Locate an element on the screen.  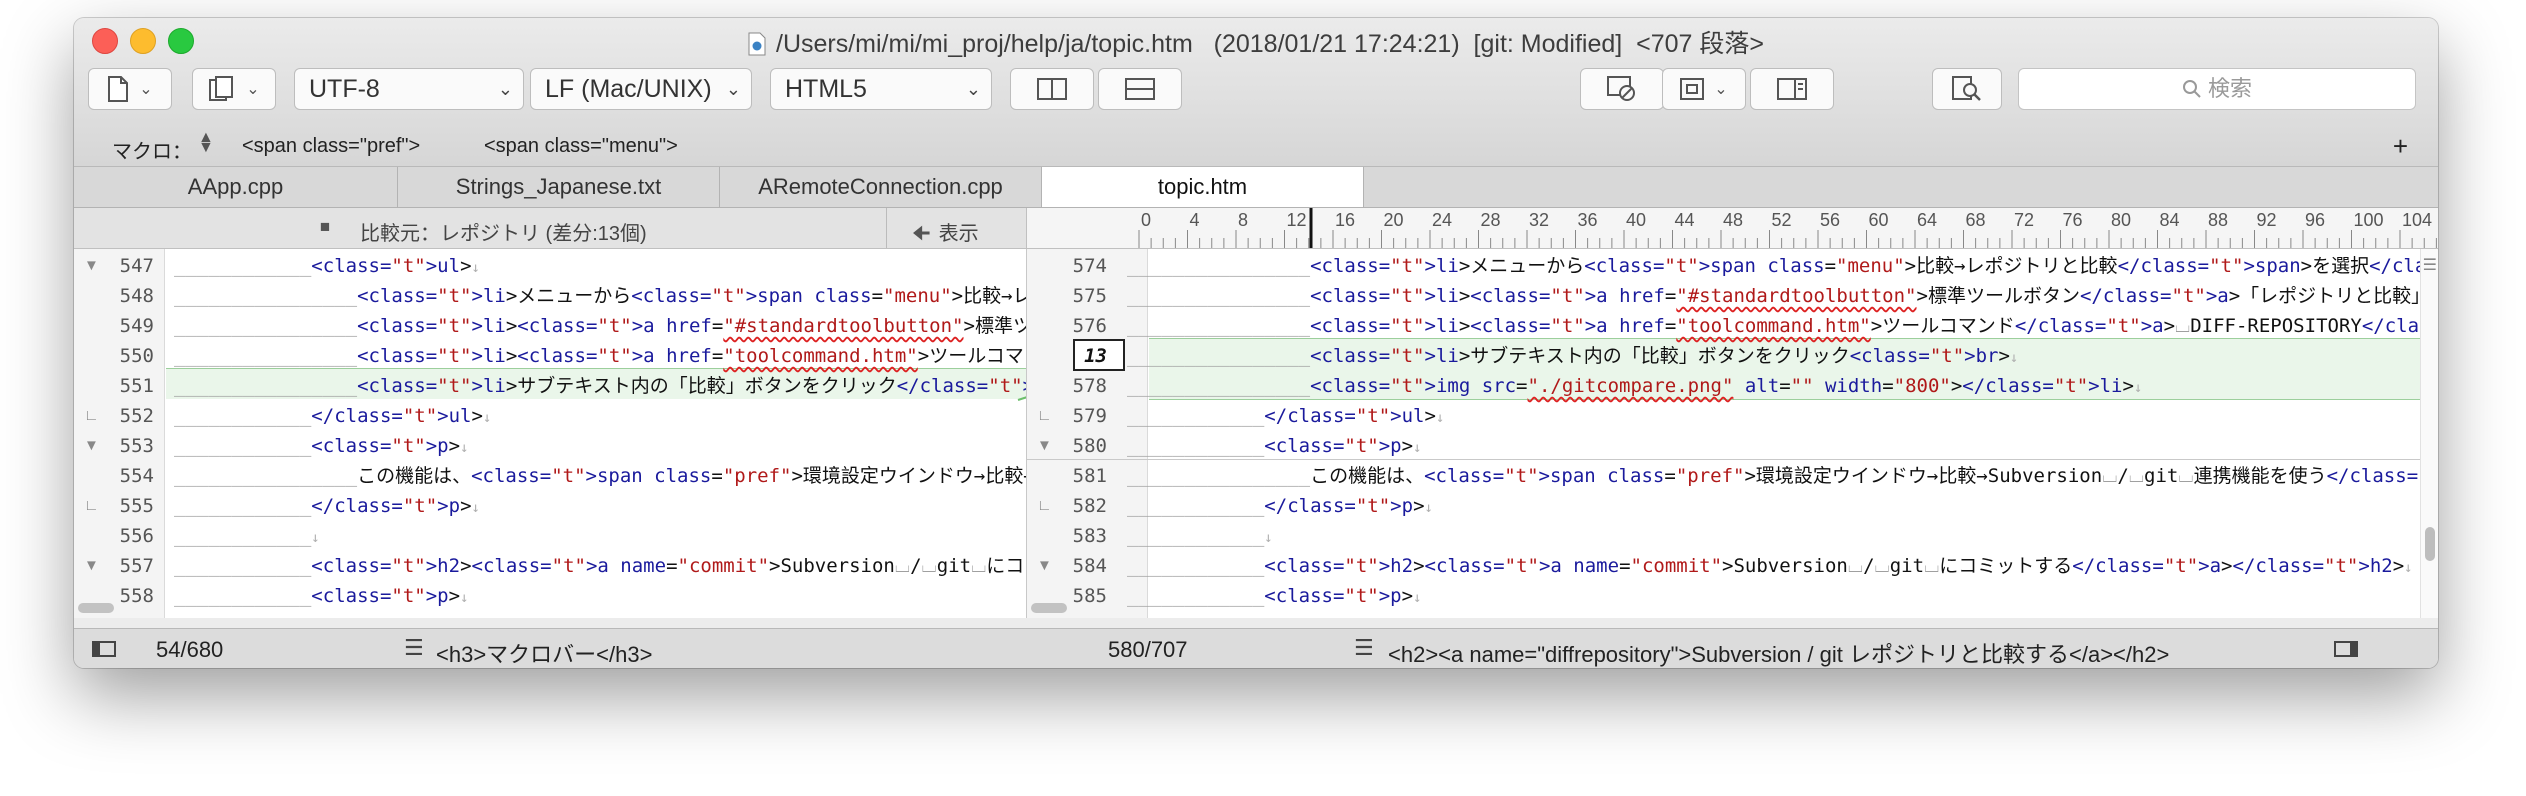
left-position: 54/680 is located at coordinates (190, 649).